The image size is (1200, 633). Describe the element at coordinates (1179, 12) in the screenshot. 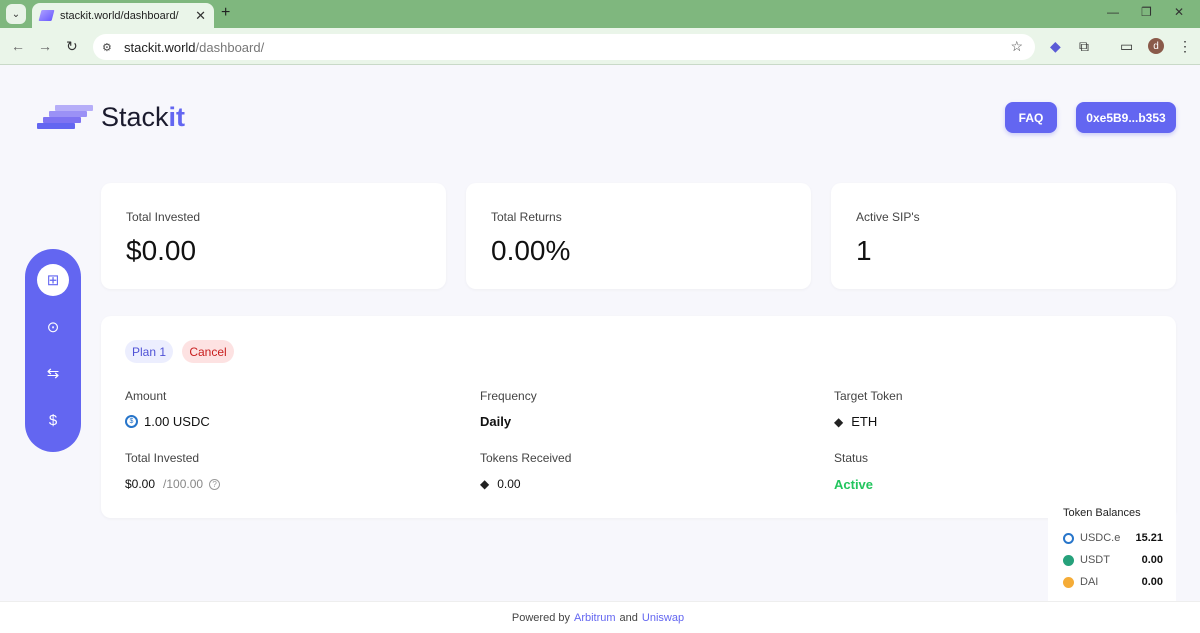

I see `close-window-icon: ✕` at that location.